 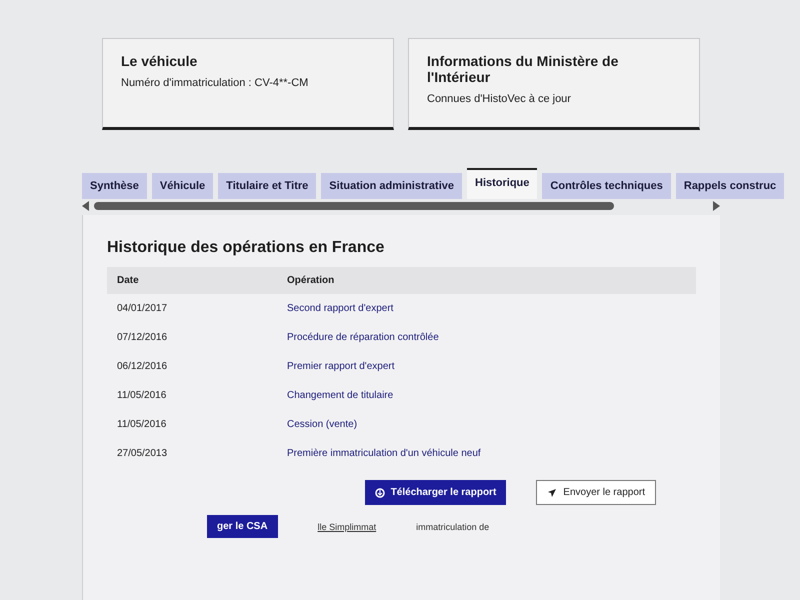 What do you see at coordinates (552, 493) in the screenshot?
I see `send-icon` at bounding box center [552, 493].